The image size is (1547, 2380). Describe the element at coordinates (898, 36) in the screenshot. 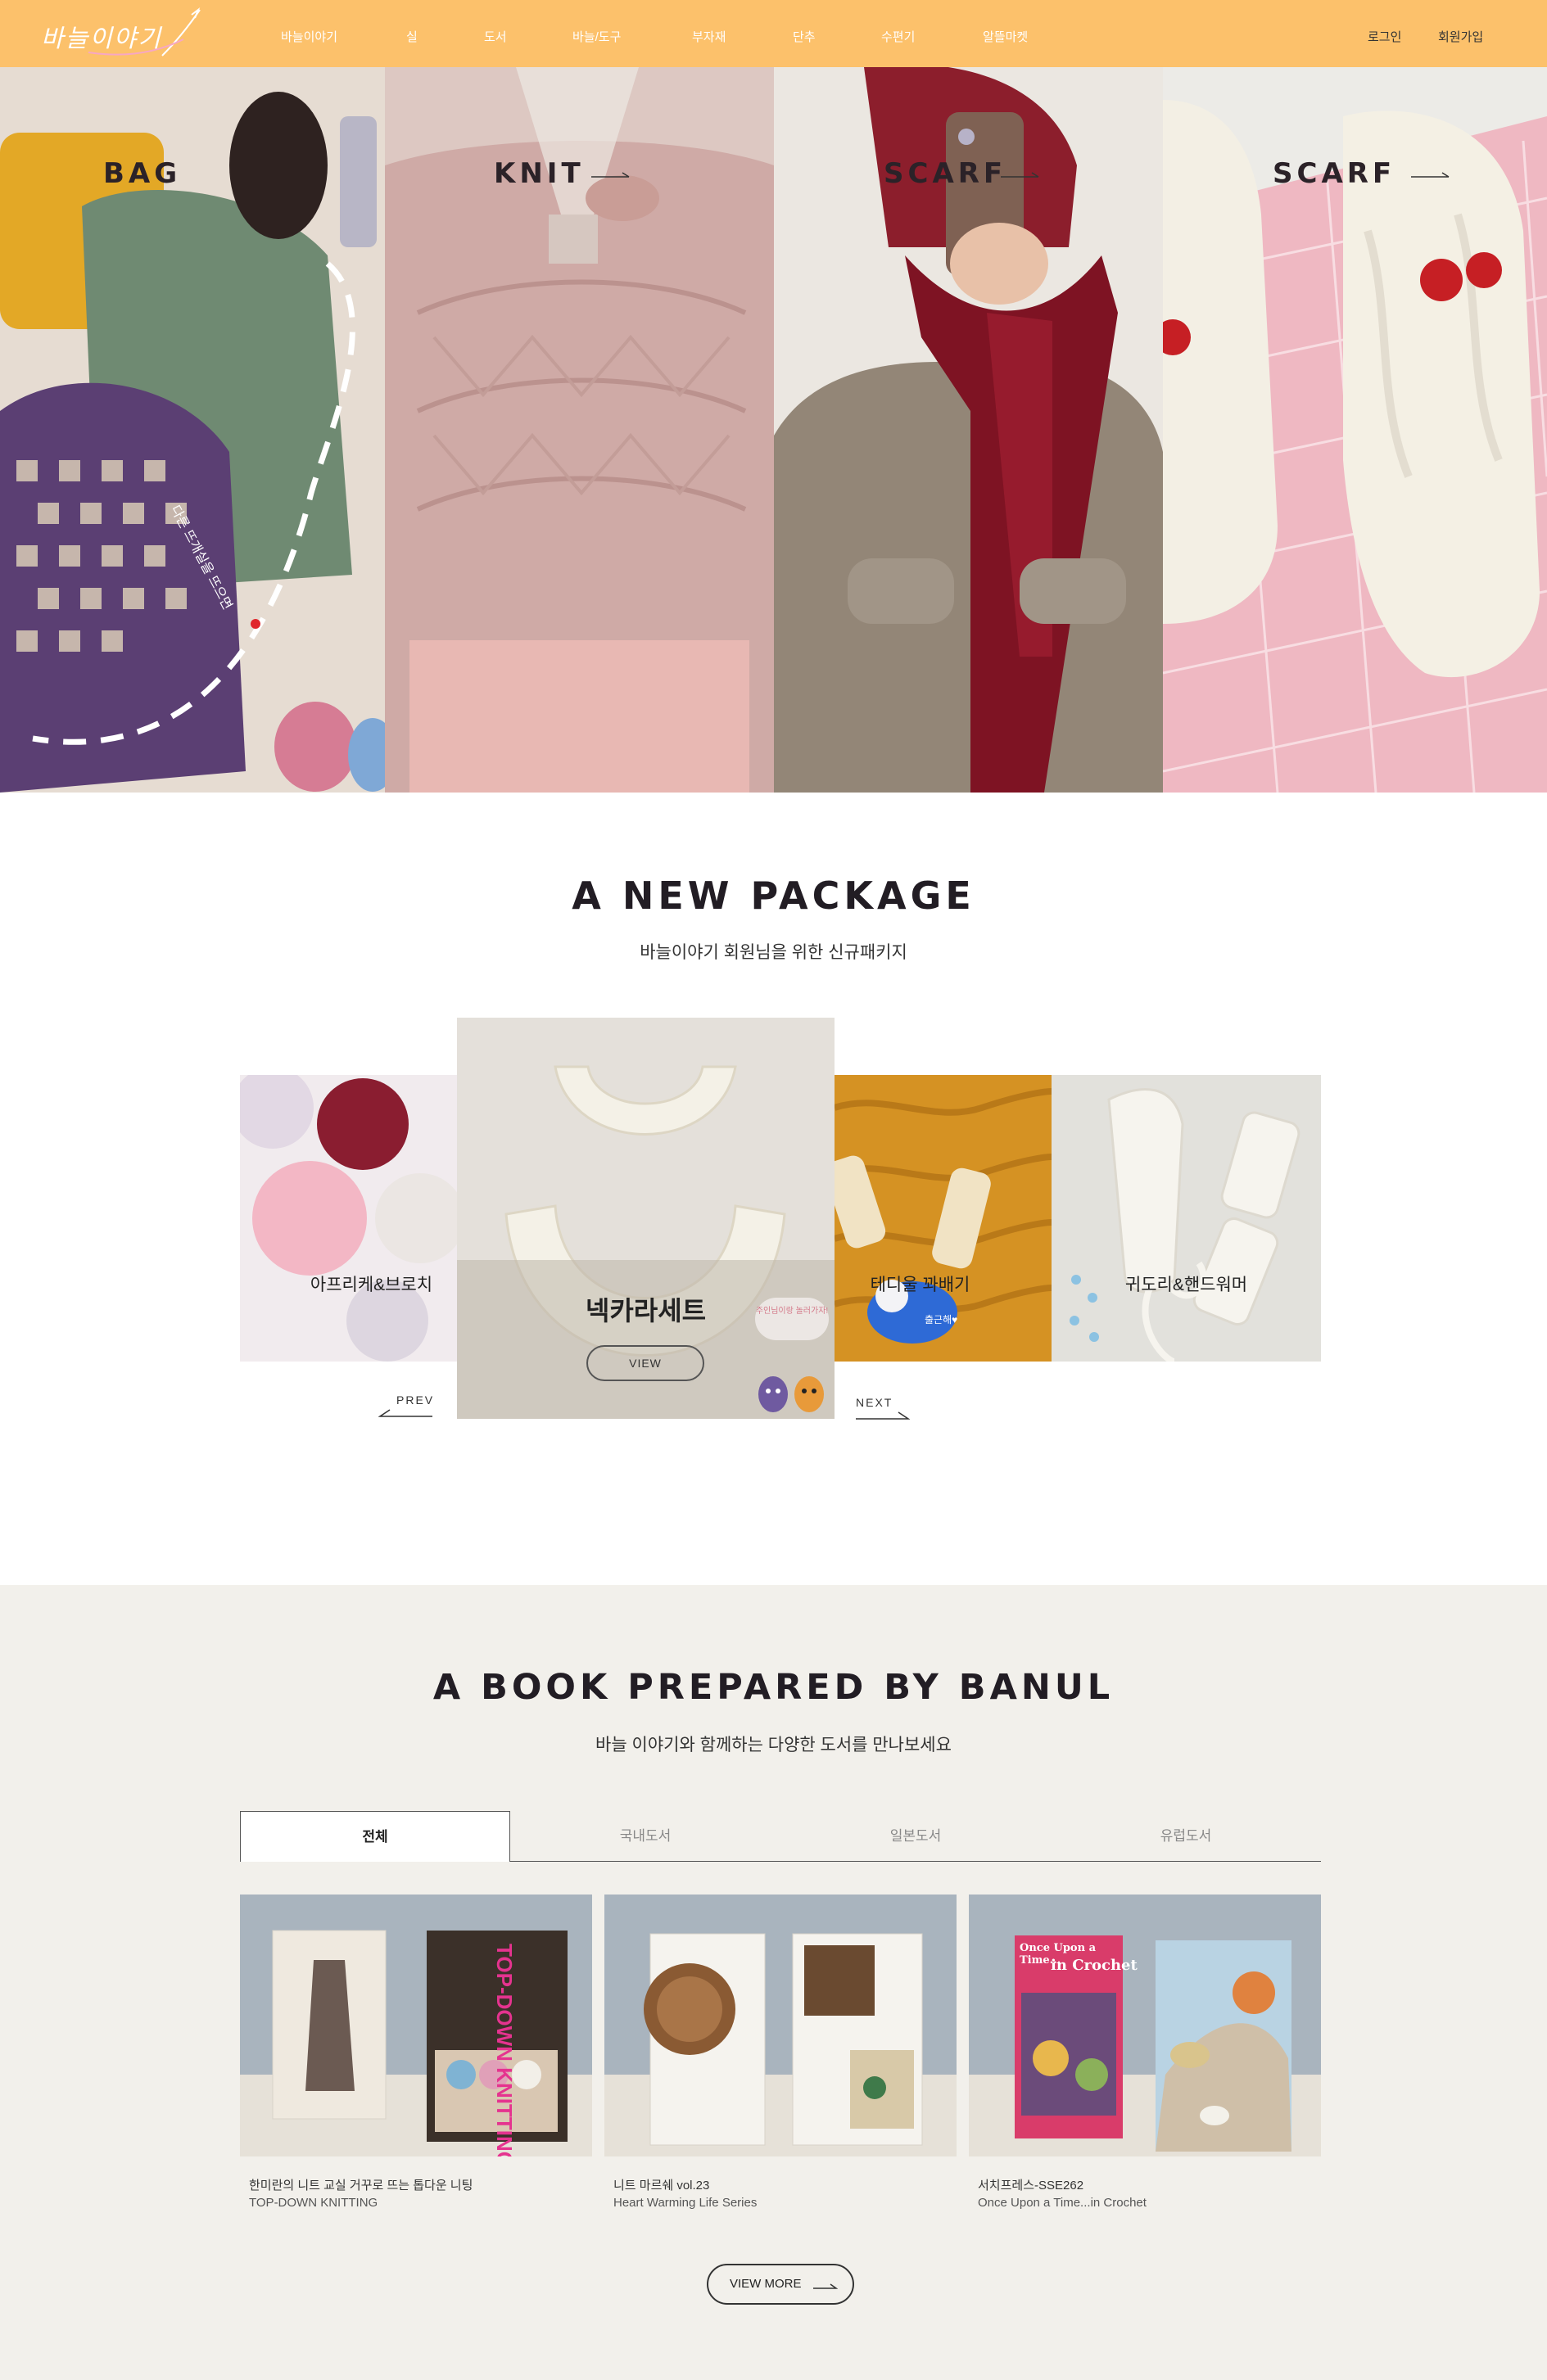

I see `nav-knitting-machine: 수편기` at that location.